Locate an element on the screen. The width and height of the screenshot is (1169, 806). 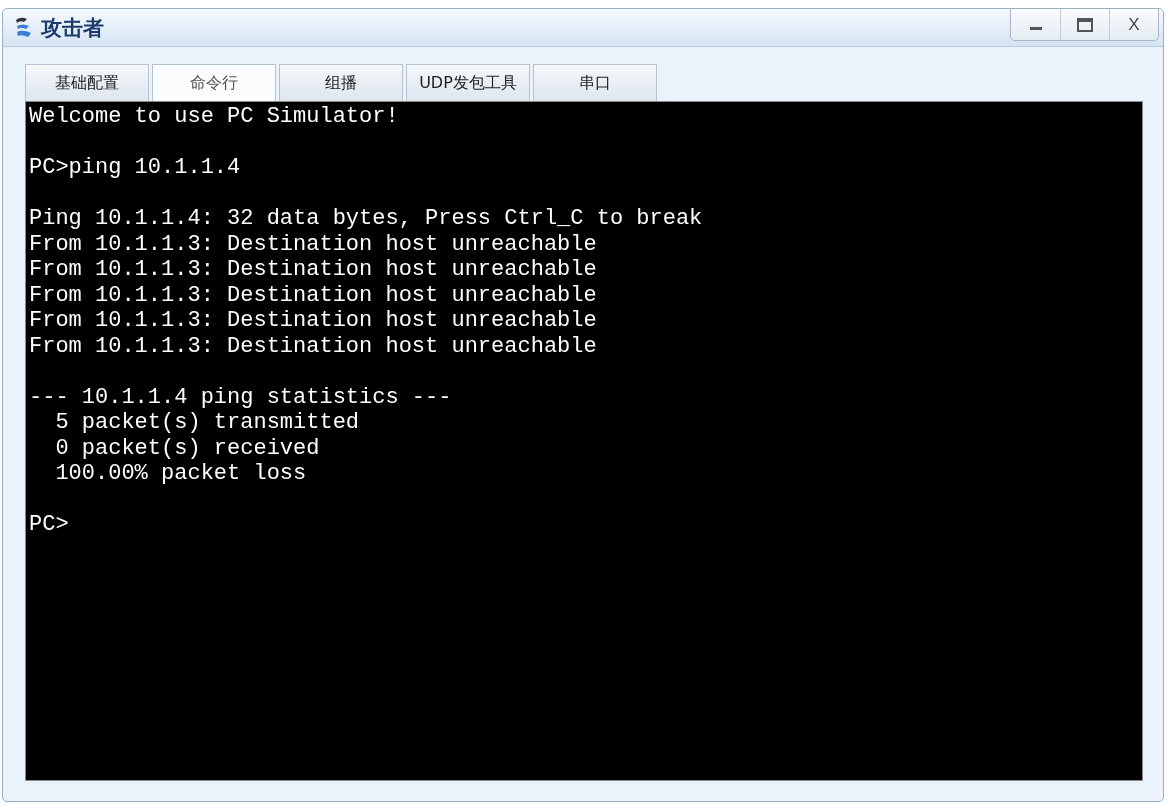
tab: 基础配置 is located at coordinates (87, 82).